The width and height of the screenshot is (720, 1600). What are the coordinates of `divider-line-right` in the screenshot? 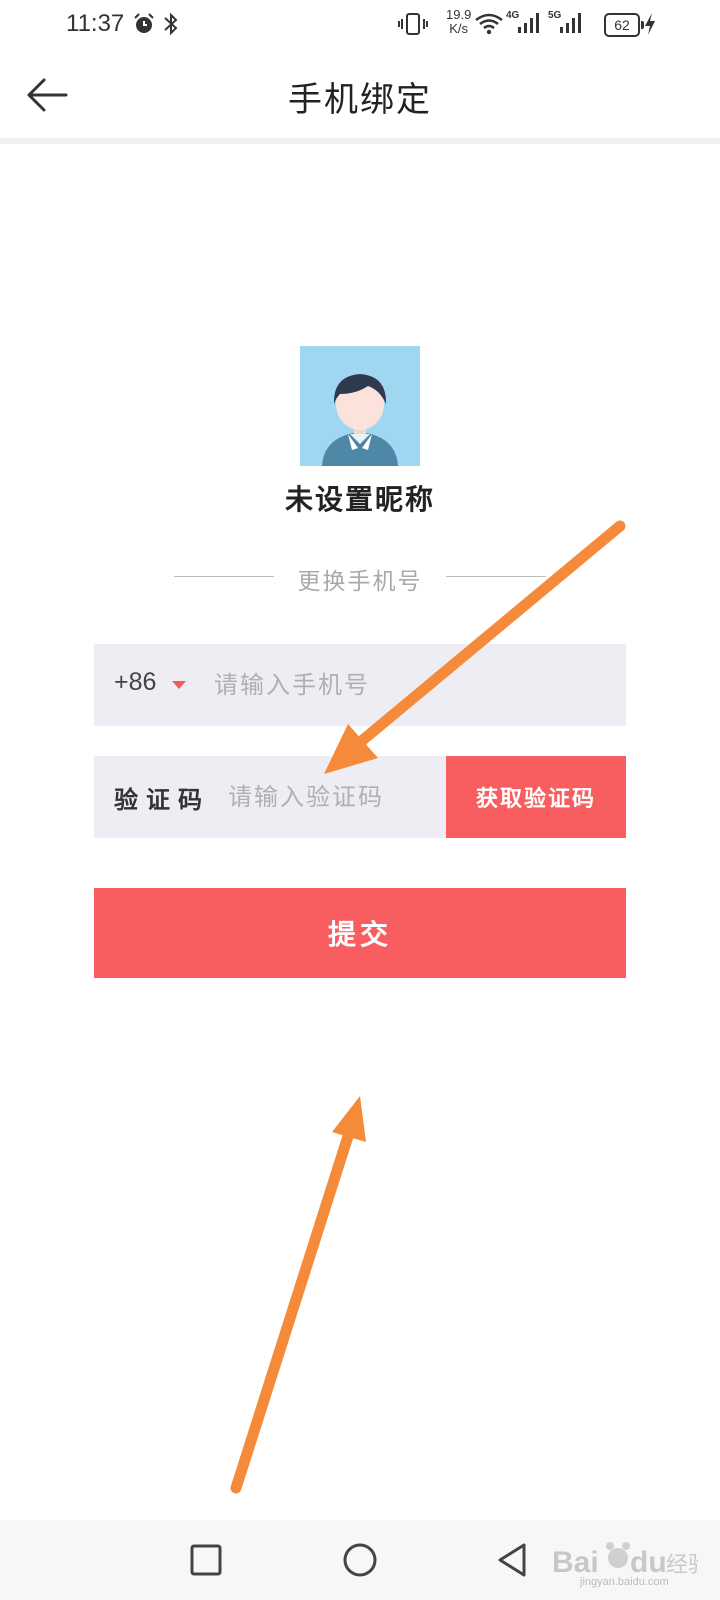 It's located at (496, 576).